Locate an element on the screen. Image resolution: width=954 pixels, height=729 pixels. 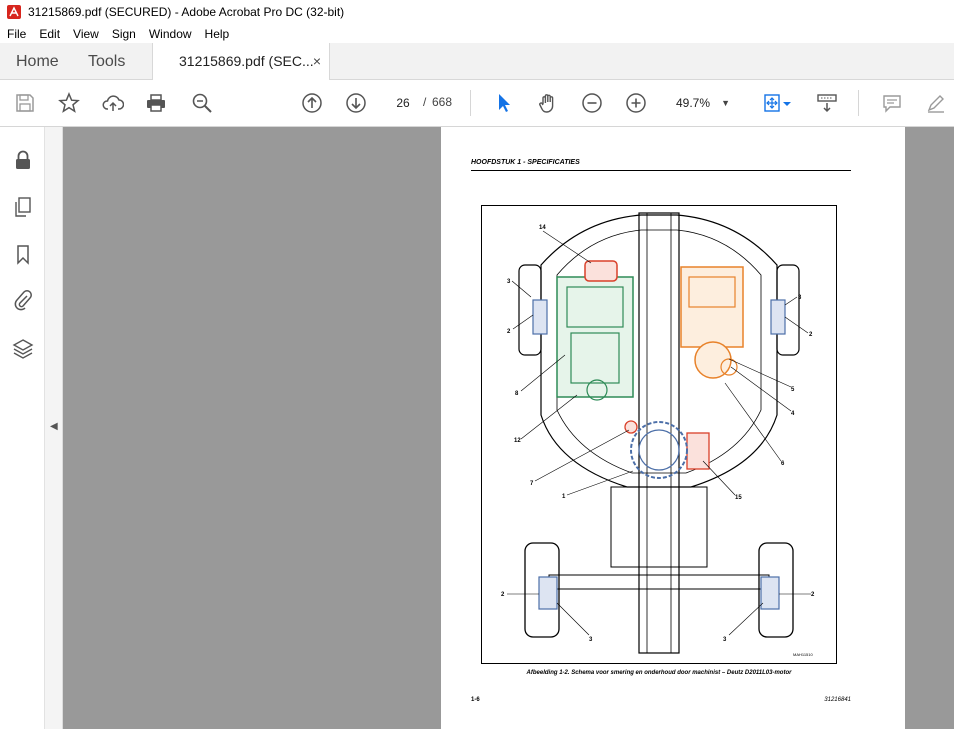
previous-page-icon is located at coordinates (312, 103).